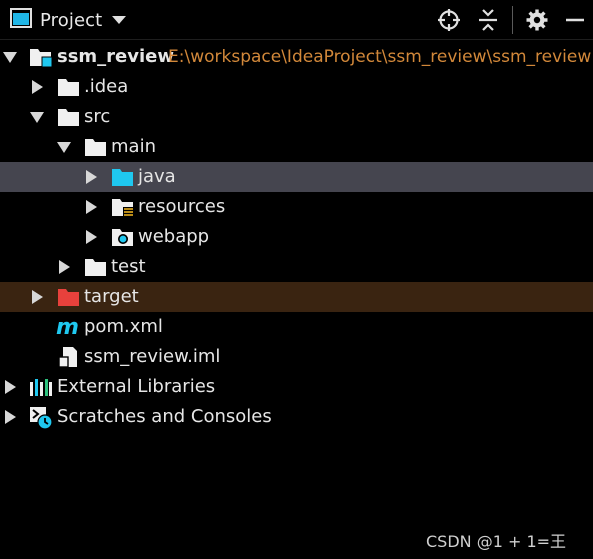 The height and width of the screenshot is (559, 593). What do you see at coordinates (296, 207) in the screenshot?
I see `tree-node-resources: resources` at bounding box center [296, 207].